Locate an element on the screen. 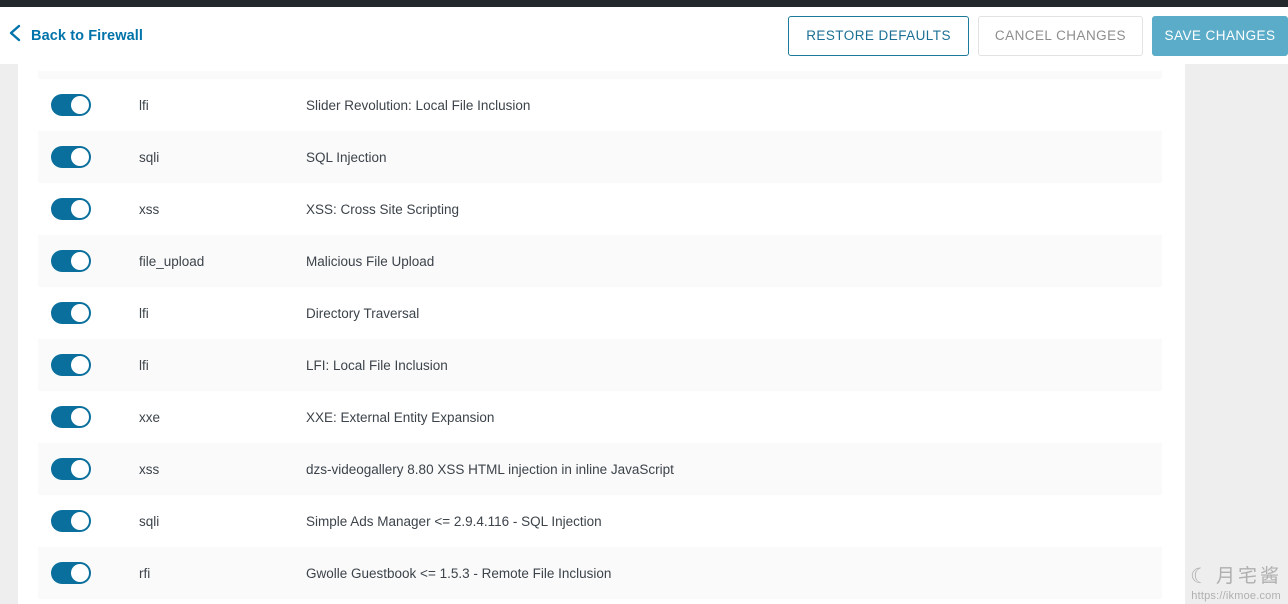 The image size is (1288, 604). rule-category-label: rfi is located at coordinates (145, 573).